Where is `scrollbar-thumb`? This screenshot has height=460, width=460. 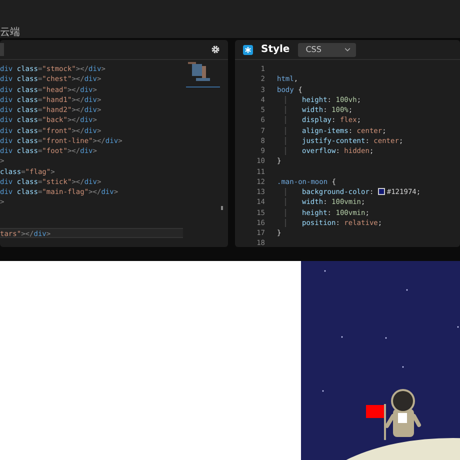 scrollbar-thumb is located at coordinates (222, 208).